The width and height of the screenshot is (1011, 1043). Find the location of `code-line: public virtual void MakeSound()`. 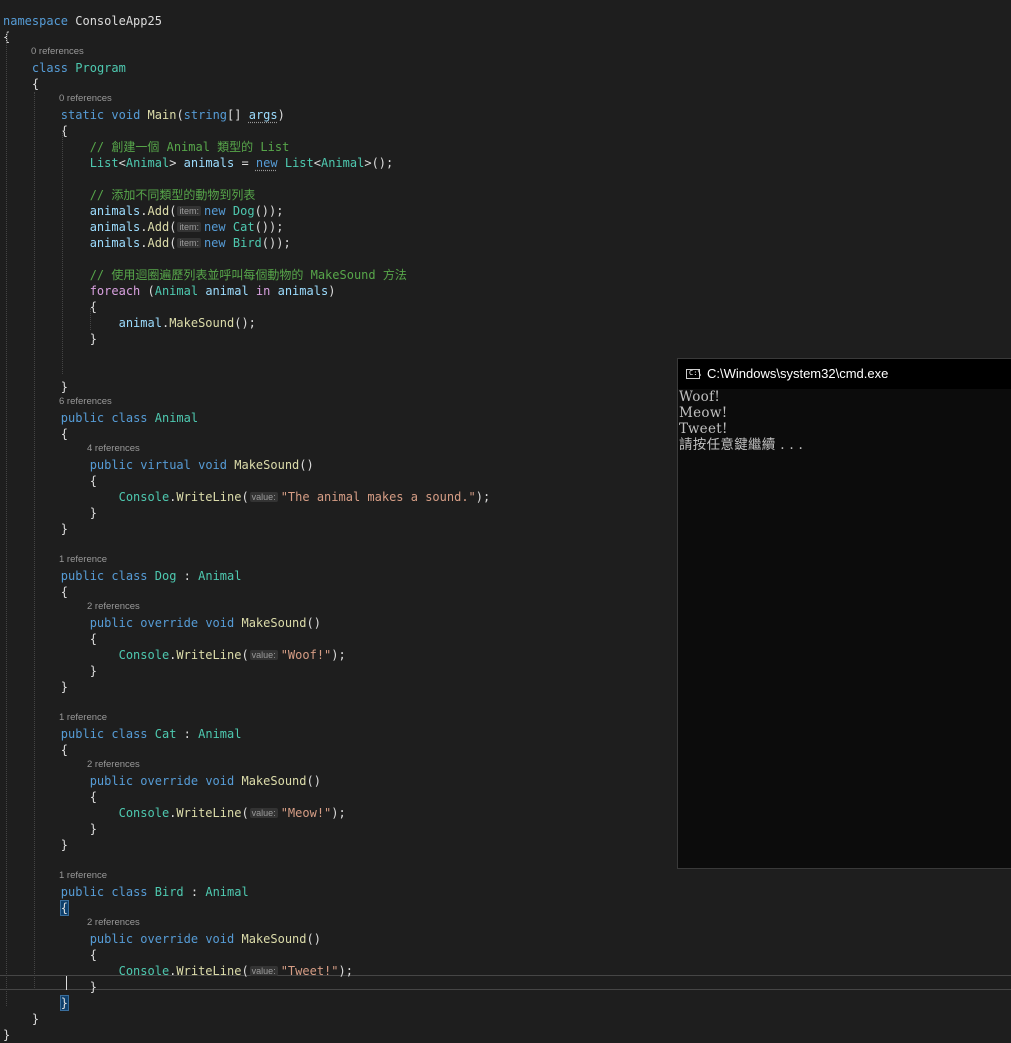

code-line: public virtual void MakeSound() is located at coordinates (158, 465).